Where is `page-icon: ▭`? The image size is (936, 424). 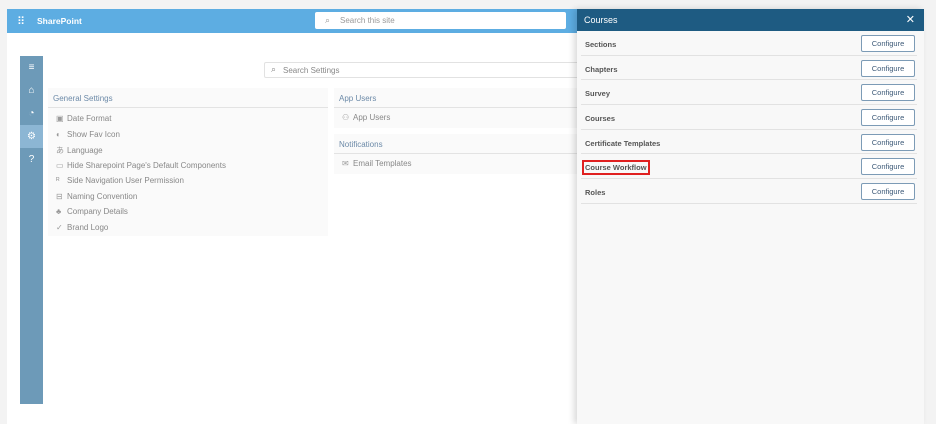
page-icon: ▭ is located at coordinates (60, 165).